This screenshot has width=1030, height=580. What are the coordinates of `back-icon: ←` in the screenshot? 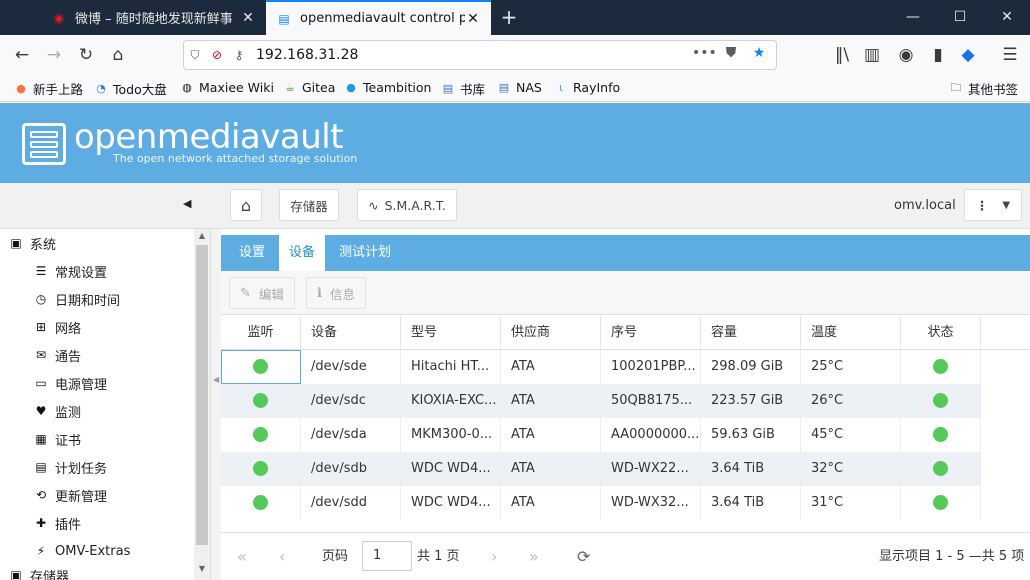 It's located at (22, 55).